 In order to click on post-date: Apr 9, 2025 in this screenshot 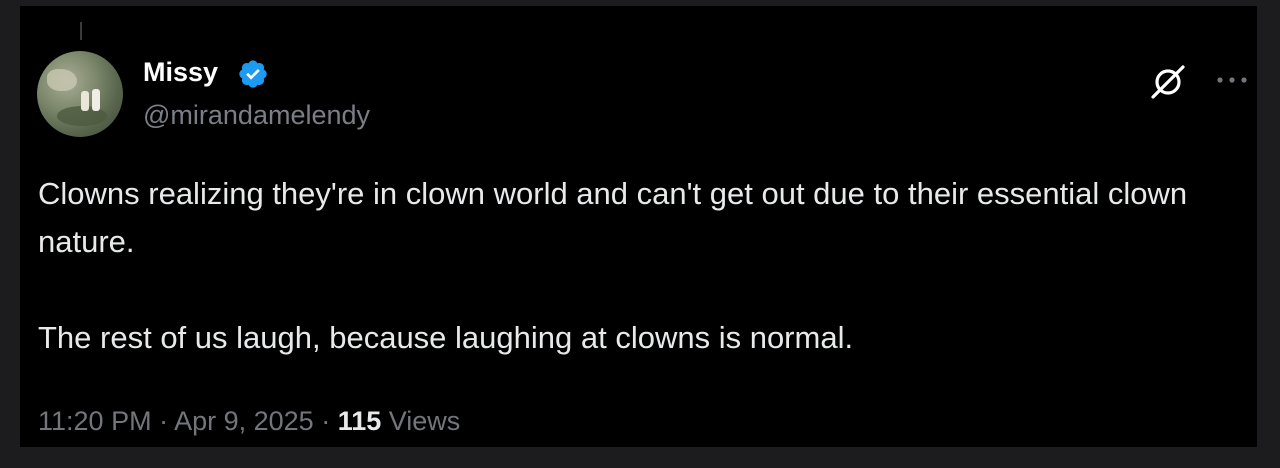, I will do `click(244, 421)`.